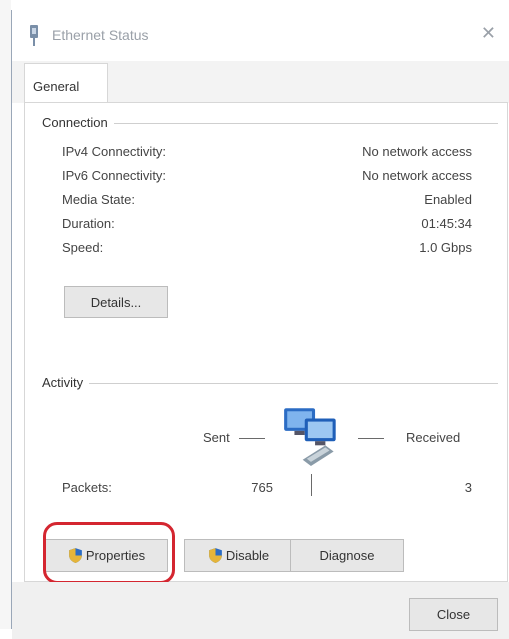 The image size is (509, 639). Describe the element at coordinates (347, 555) in the screenshot. I see `diagnose-button: Diagnose` at that location.